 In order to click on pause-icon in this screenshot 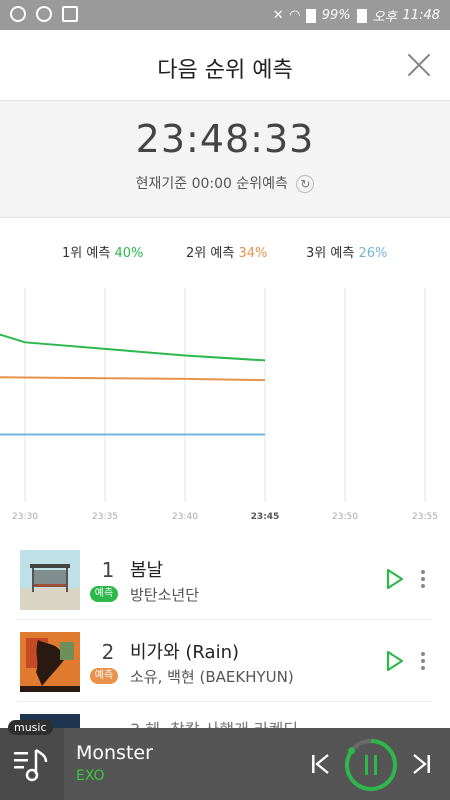, I will do `click(366, 765)`.